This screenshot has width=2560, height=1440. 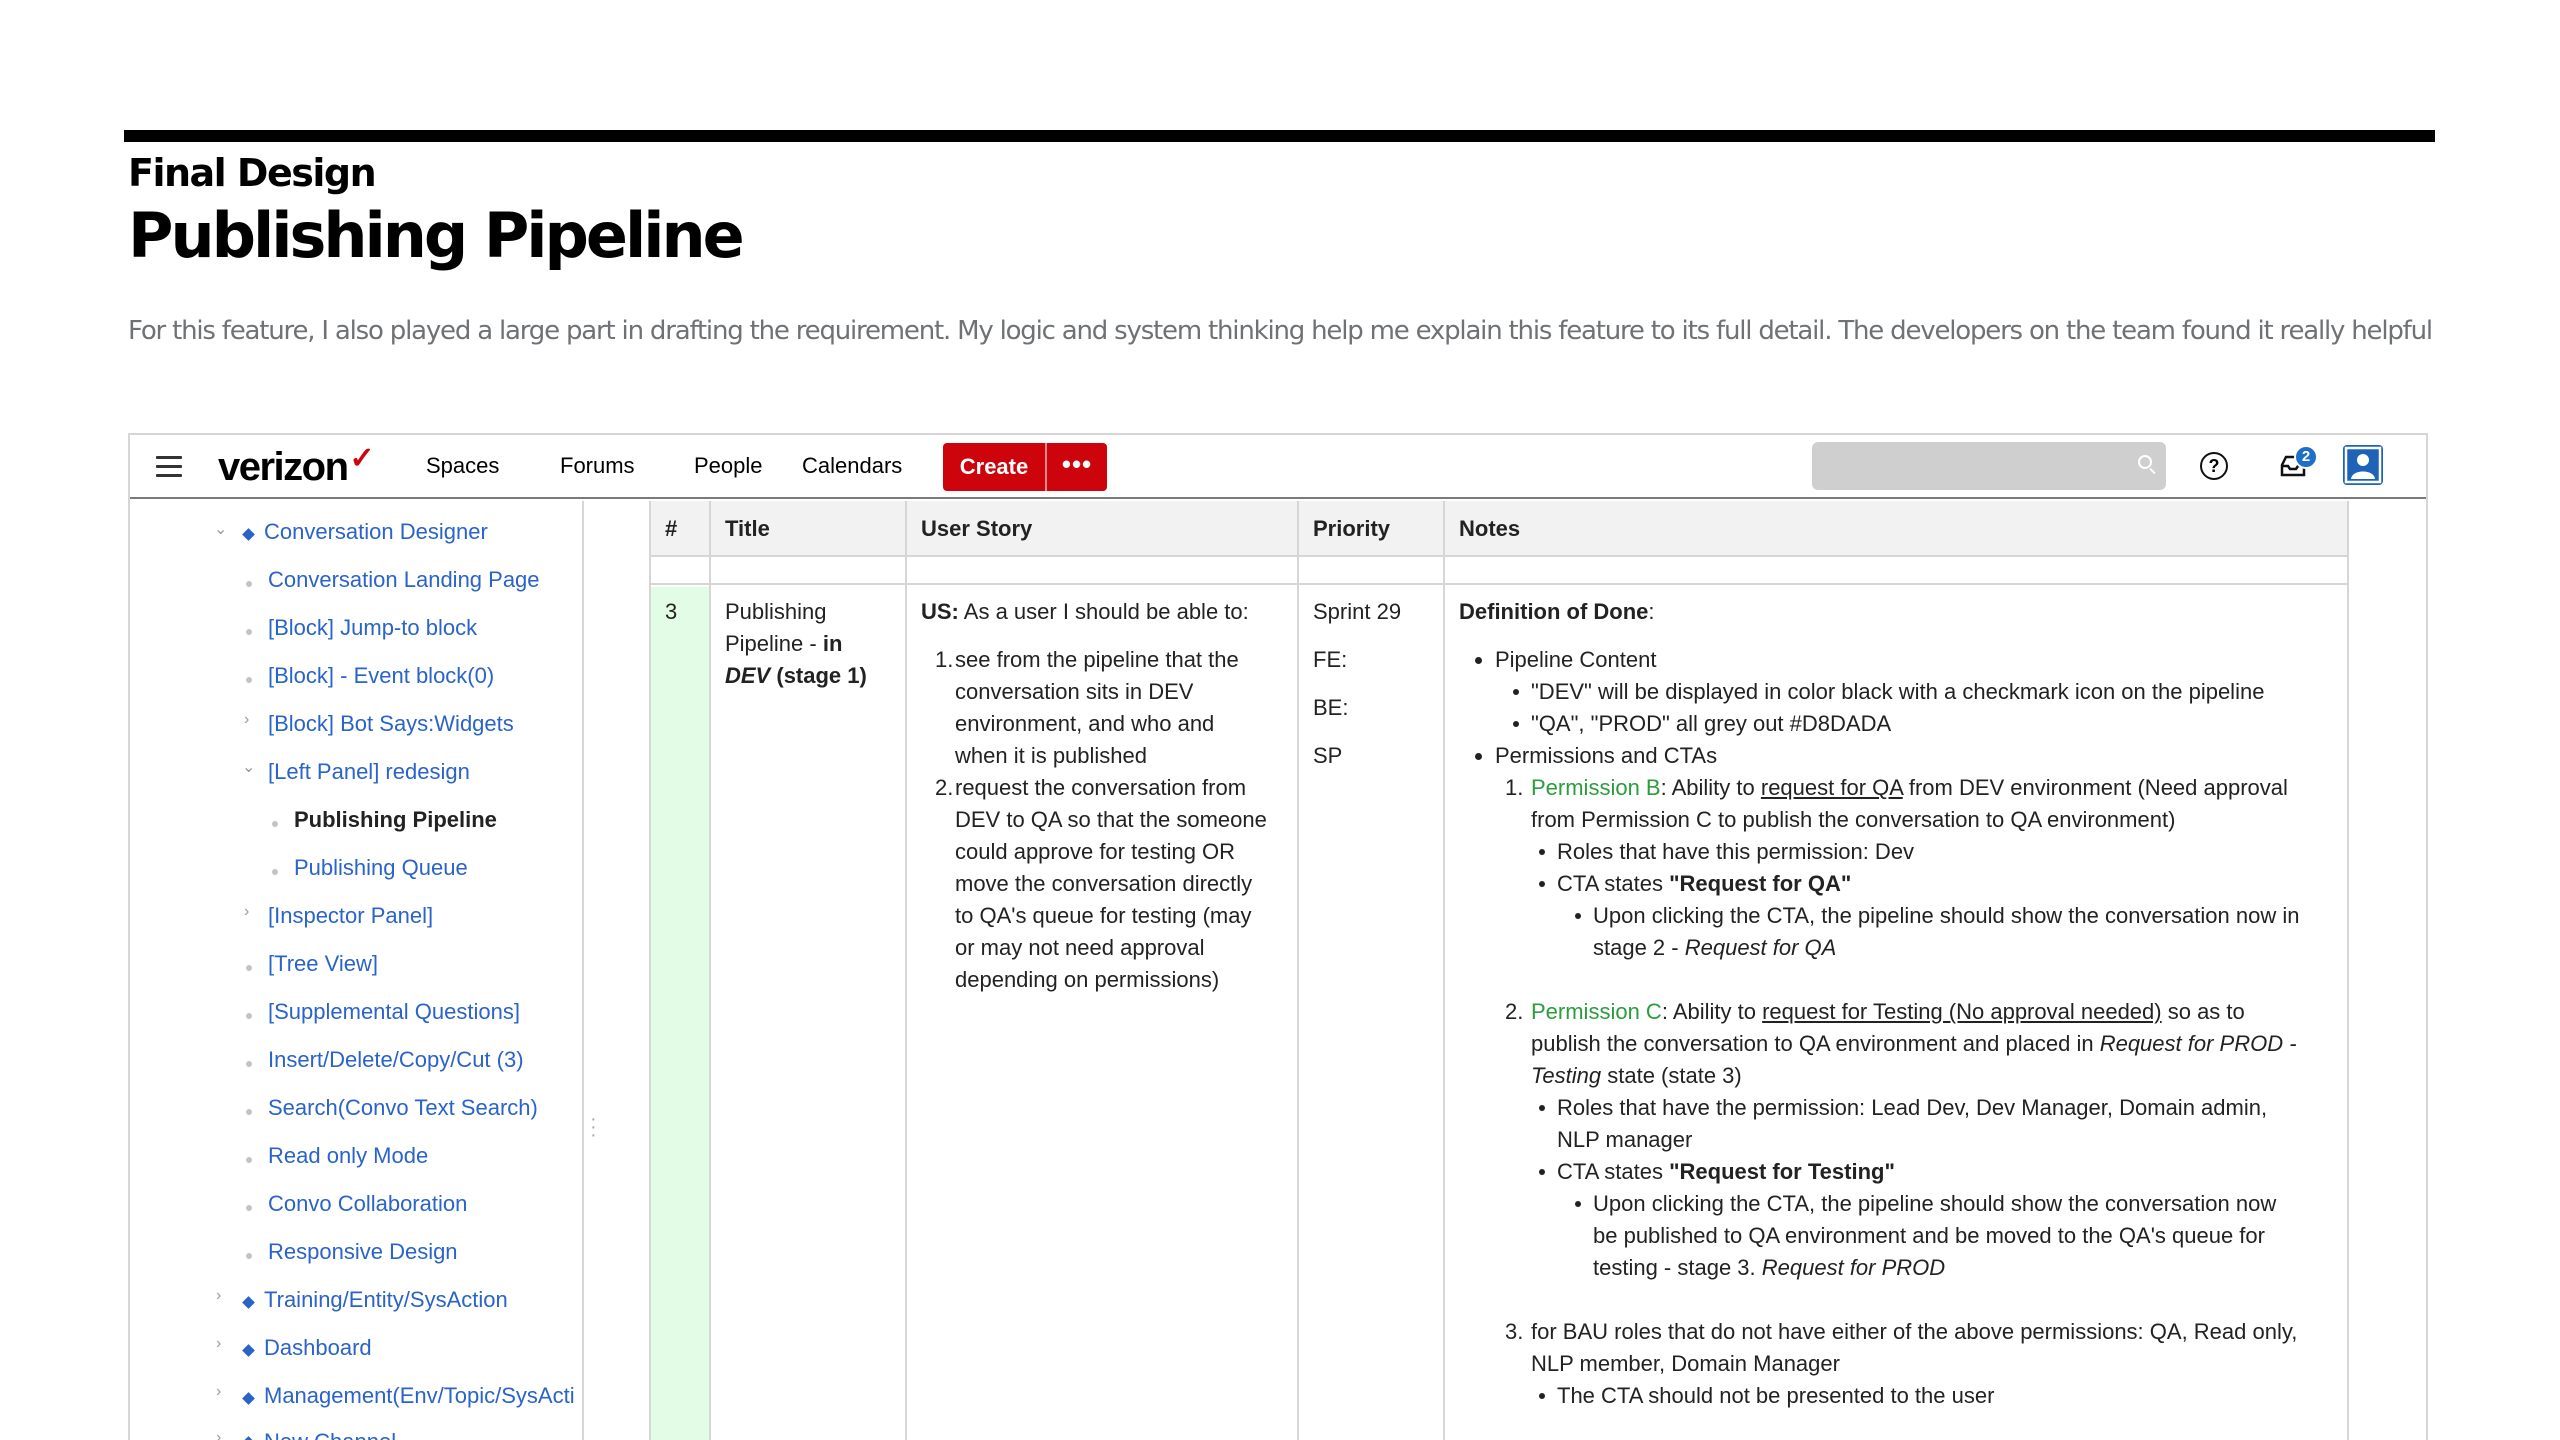 What do you see at coordinates (323, 964) in the screenshot?
I see `tree-item: [Tree View]` at bounding box center [323, 964].